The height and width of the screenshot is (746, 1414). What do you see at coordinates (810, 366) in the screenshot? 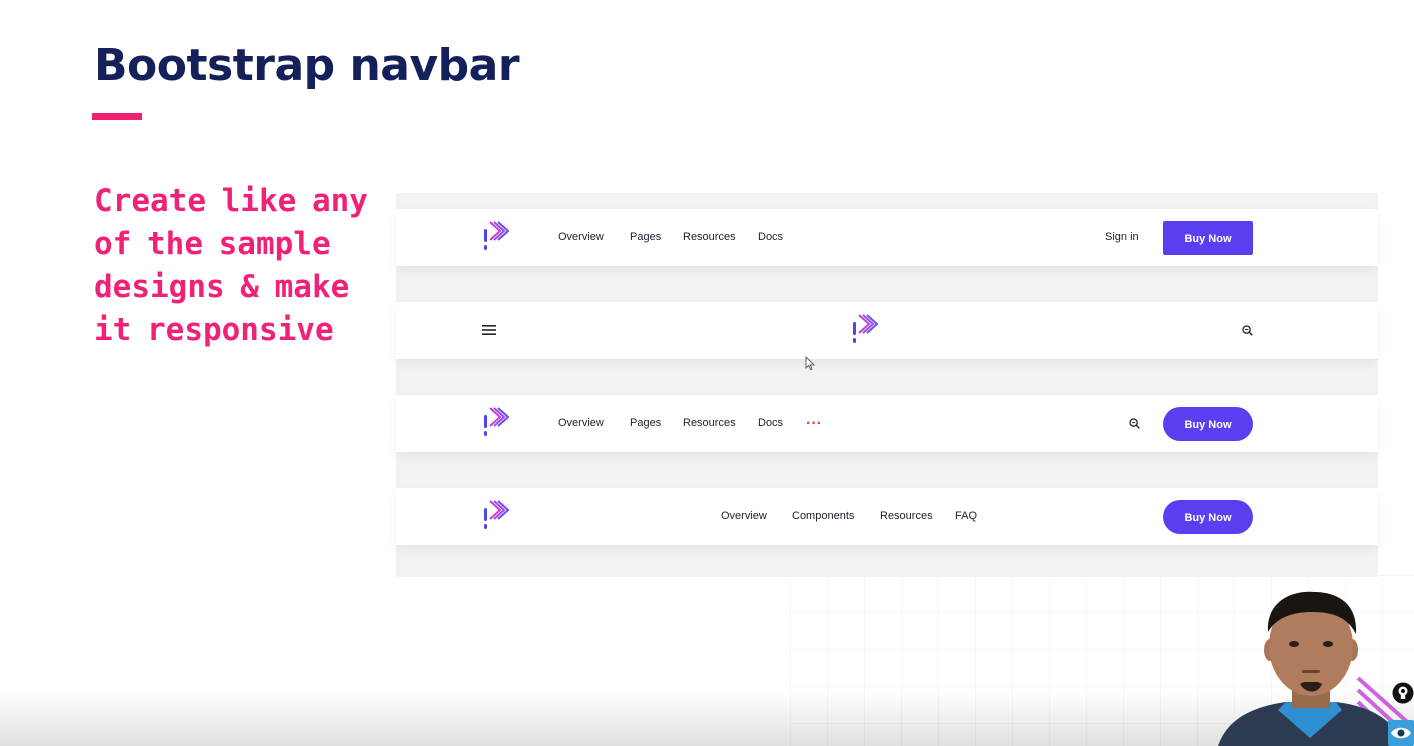
I see `mouse-cursor-icon` at bounding box center [810, 366].